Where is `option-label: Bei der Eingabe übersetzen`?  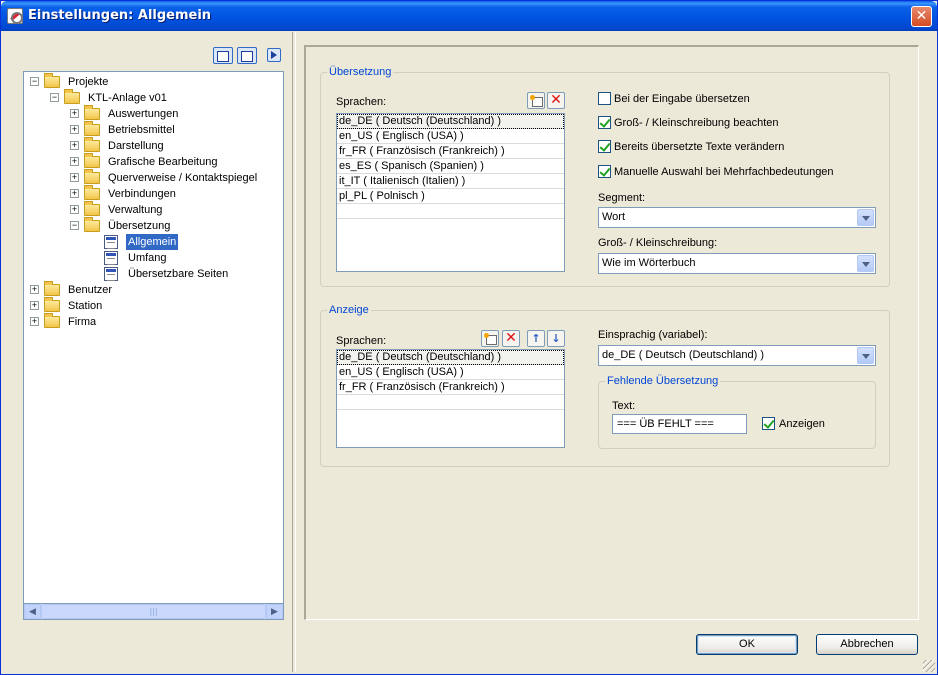
option-label: Bei der Eingabe übersetzen is located at coordinates (682, 99).